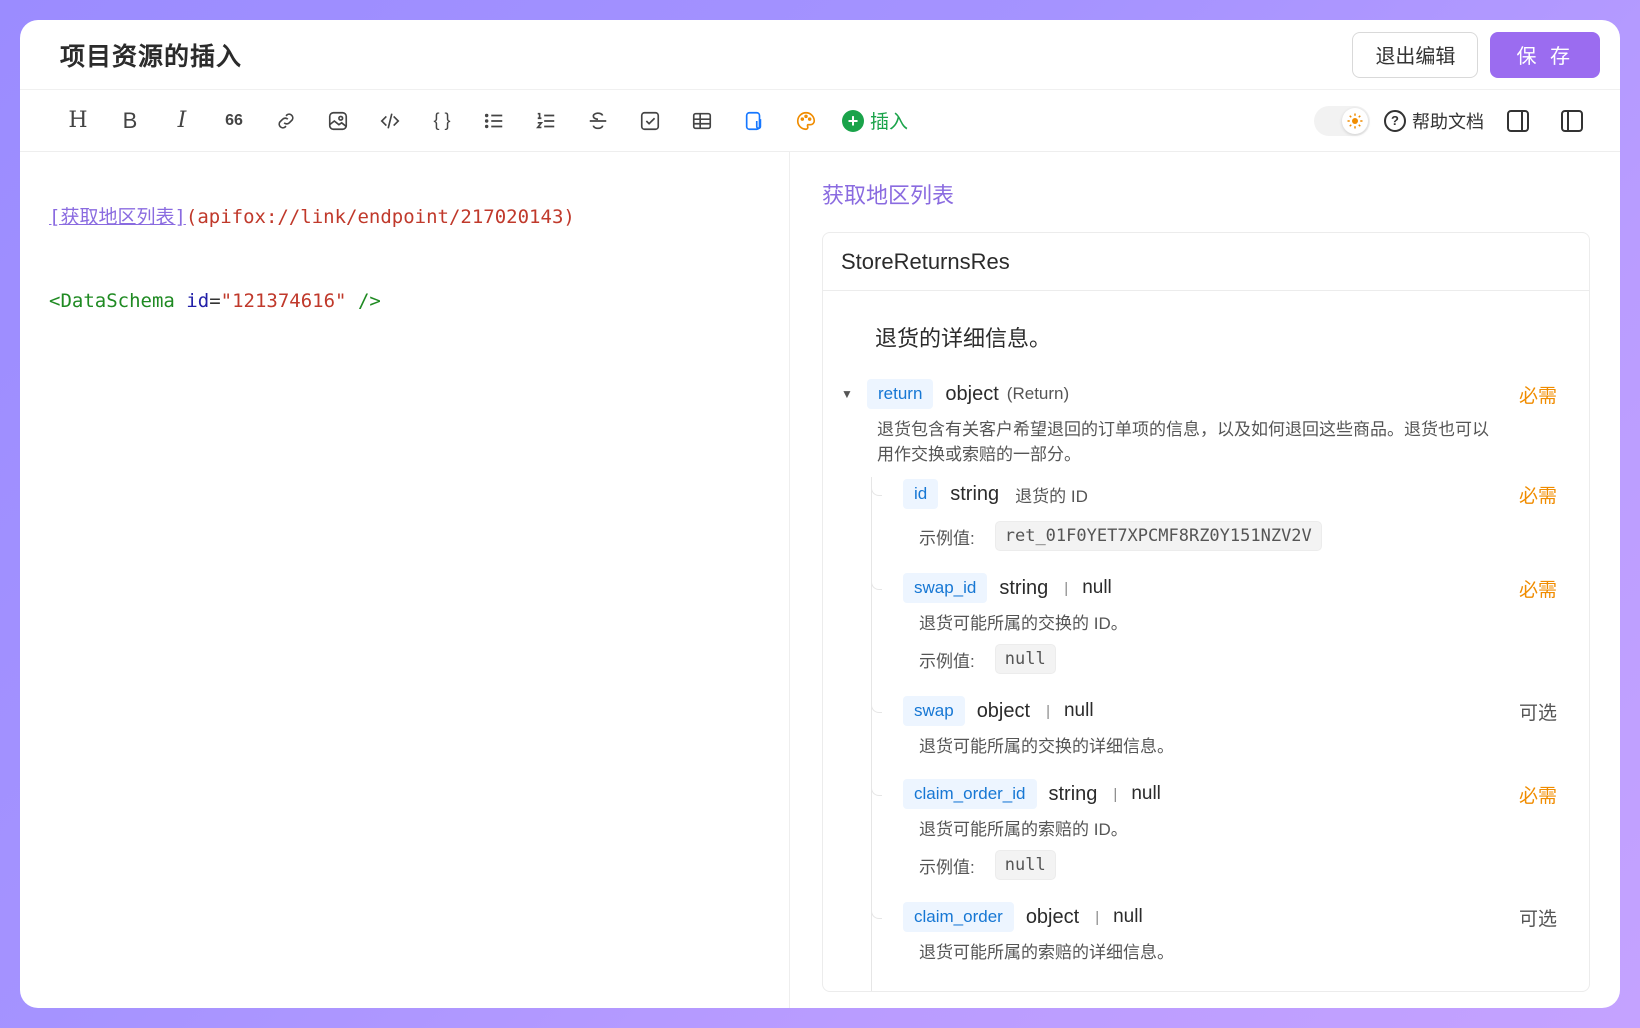  I want to click on prop-description: 退货可能所属的交换的 ID。, so click(1023, 623).